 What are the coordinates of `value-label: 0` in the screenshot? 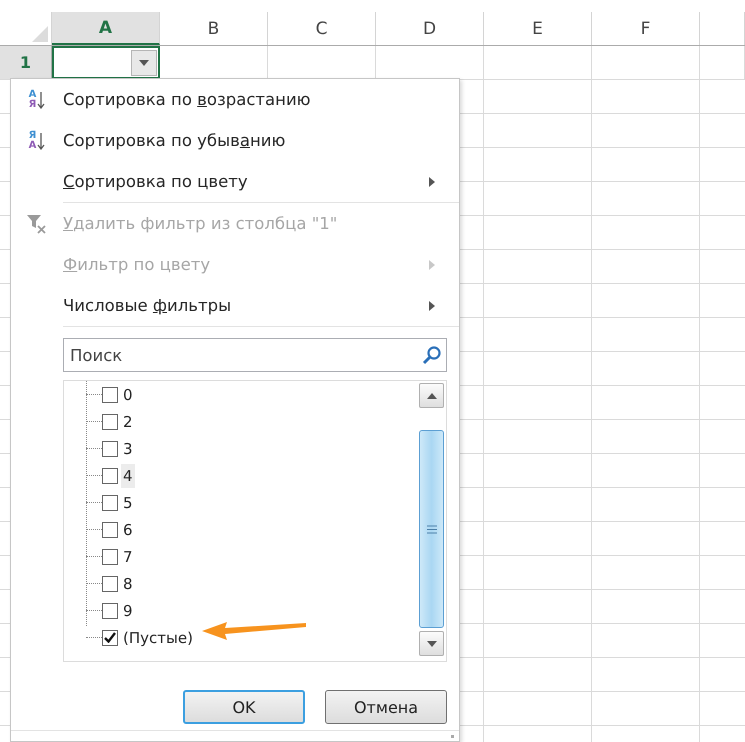 It's located at (128, 394).